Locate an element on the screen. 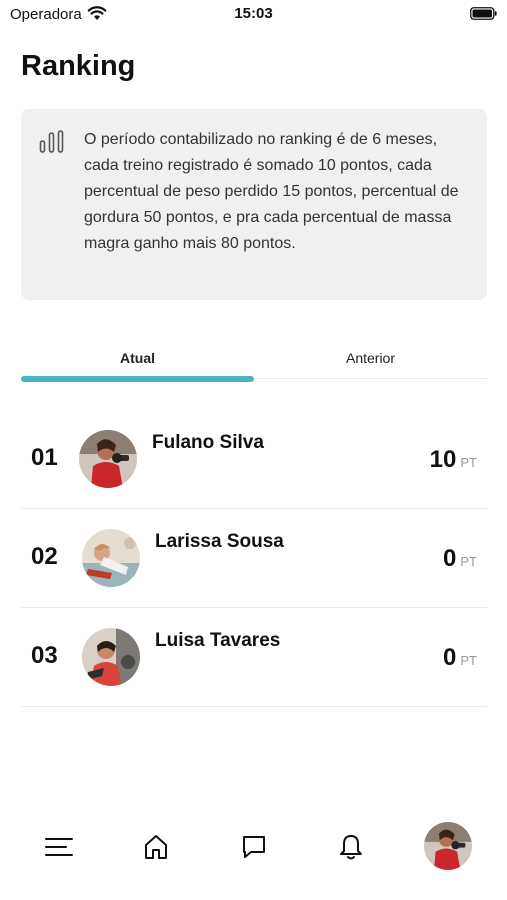 The image size is (507, 900). battery-icon is located at coordinates (483, 13).